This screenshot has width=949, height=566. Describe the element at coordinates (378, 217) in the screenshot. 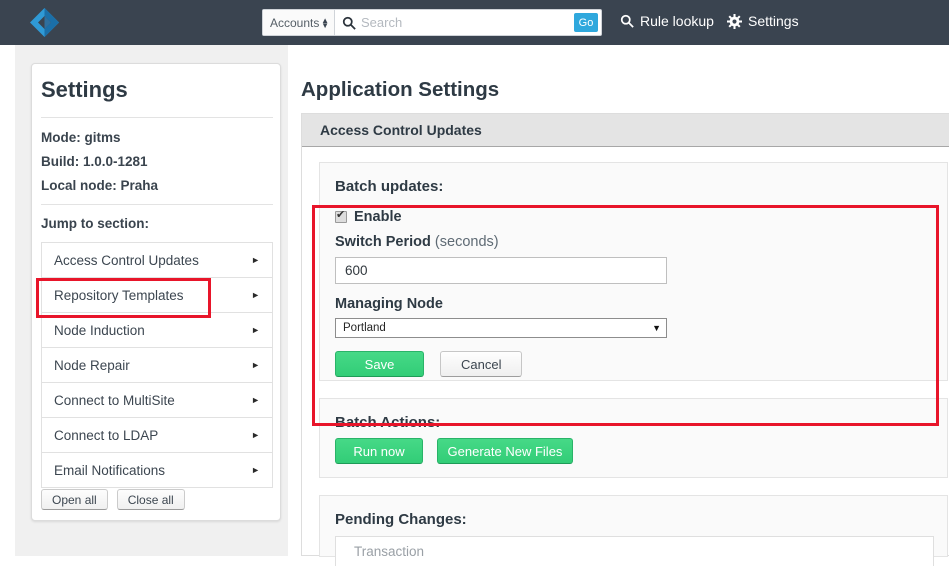

I see `enable-label: Enable` at that location.